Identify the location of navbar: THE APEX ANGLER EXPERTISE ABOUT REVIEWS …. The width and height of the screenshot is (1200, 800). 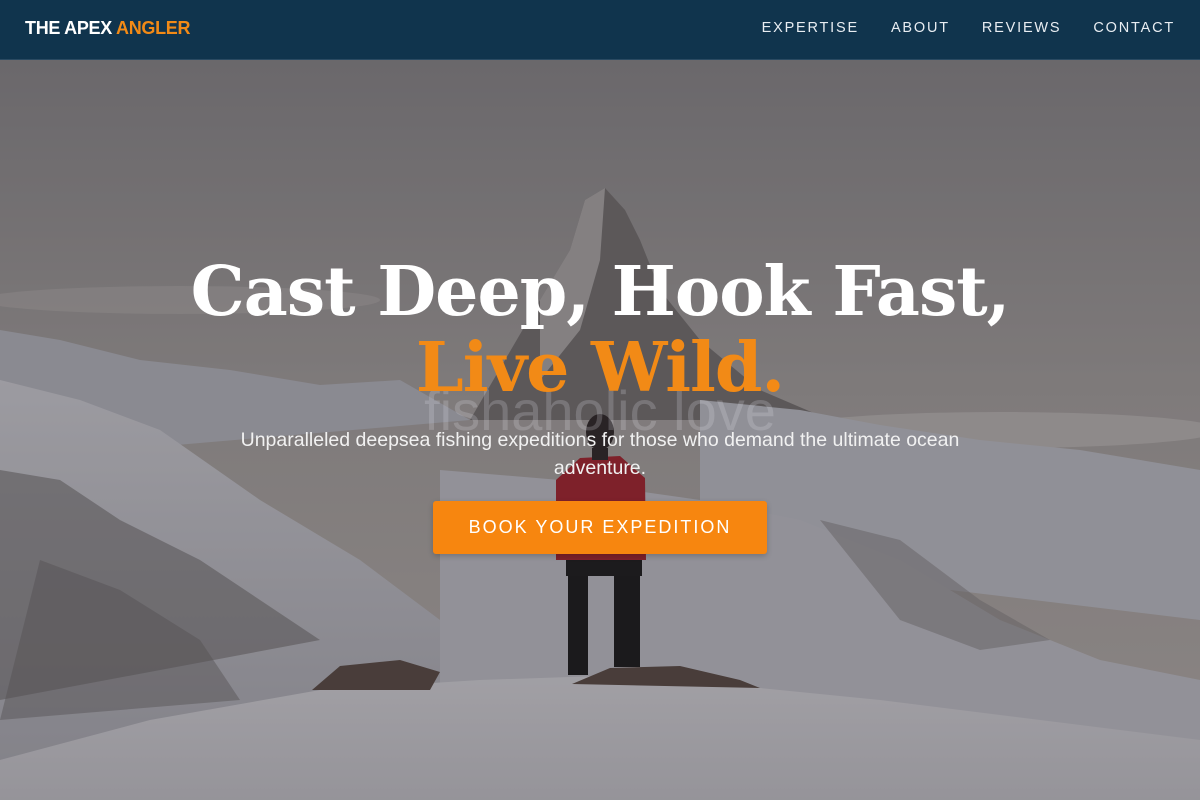
(600, 30).